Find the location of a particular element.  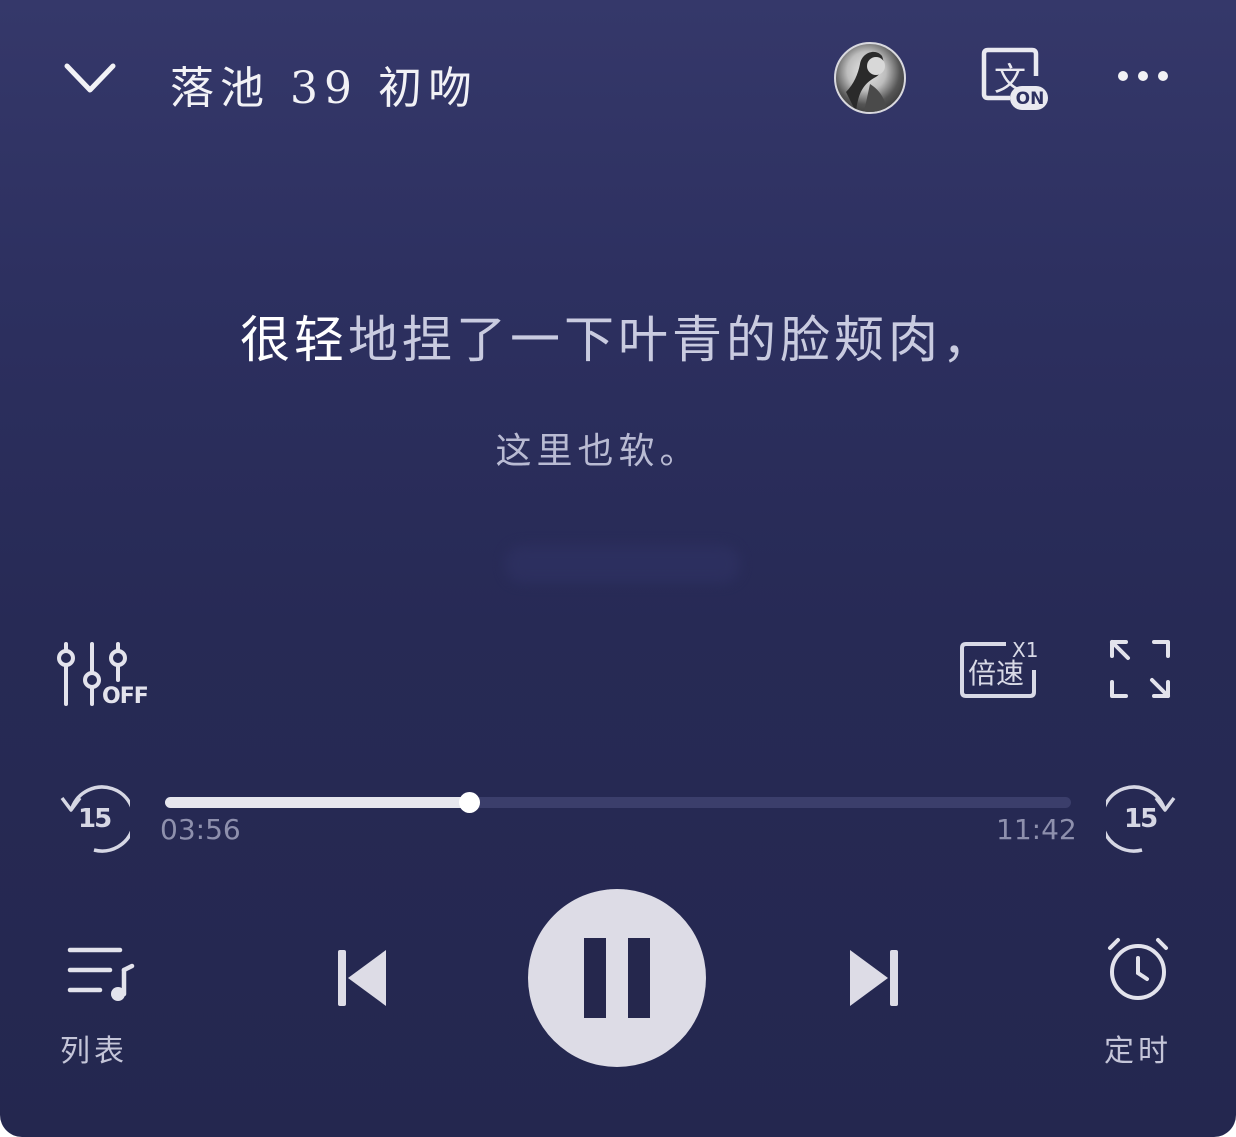

playlist-label: 列表 is located at coordinates (94, 1048).